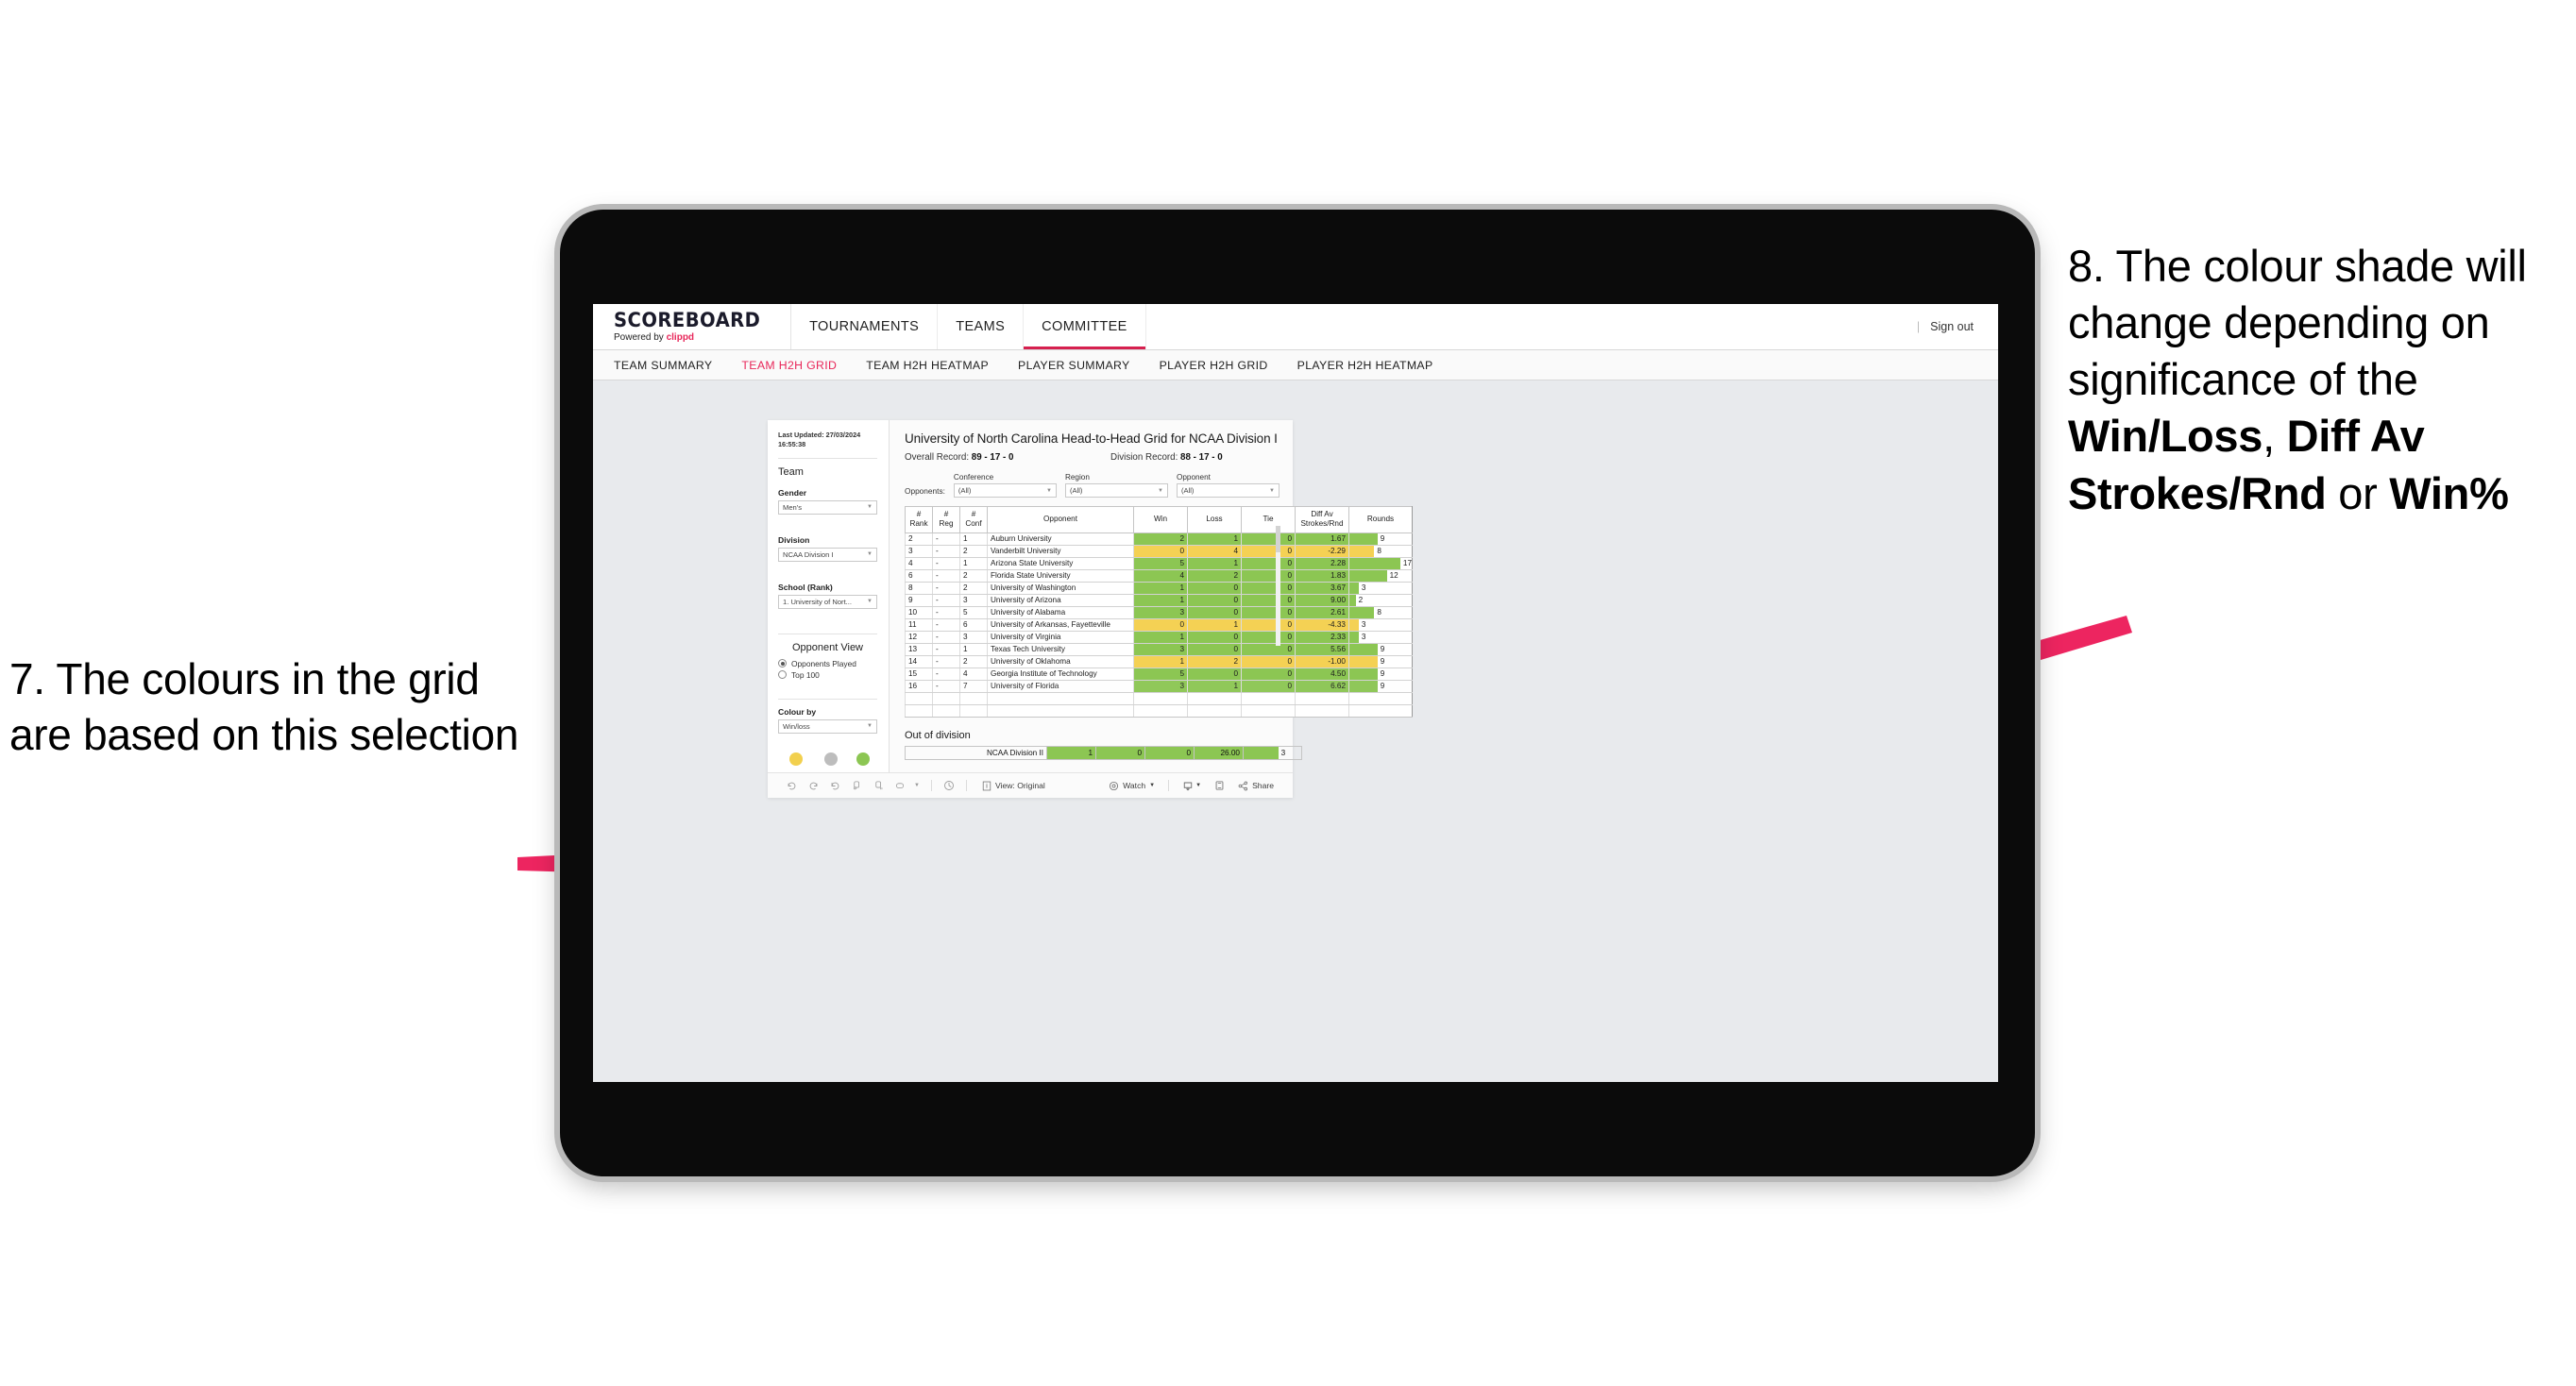 The height and width of the screenshot is (1386, 2576). What do you see at coordinates (827, 554) in the screenshot?
I see `division-select: NCAA Division I ▼` at bounding box center [827, 554].